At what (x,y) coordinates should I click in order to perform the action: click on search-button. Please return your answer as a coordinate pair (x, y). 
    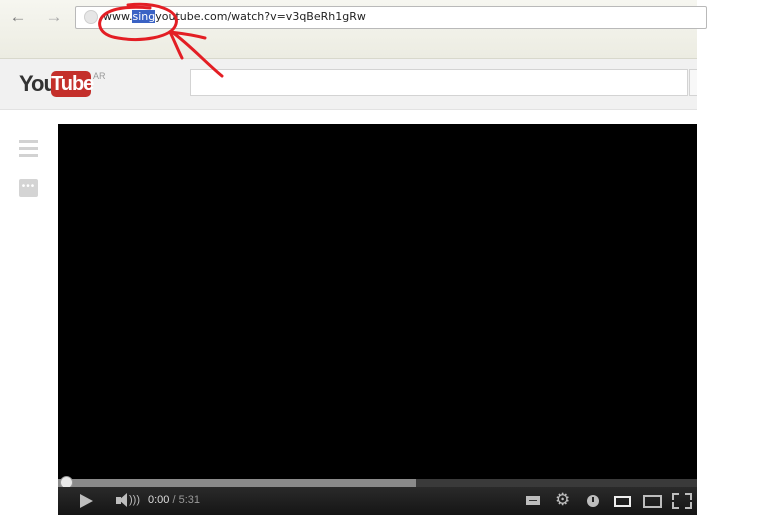
    Looking at the image, I should click on (693, 82).